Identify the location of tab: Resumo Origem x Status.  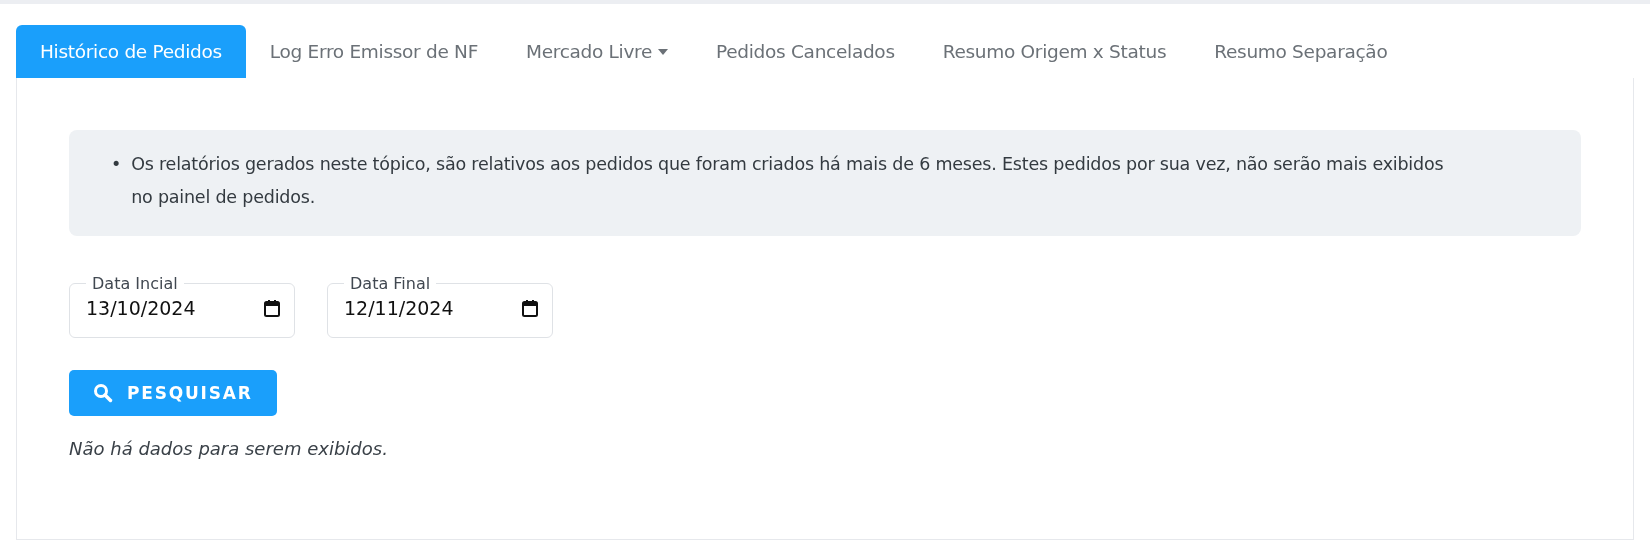
(1054, 51).